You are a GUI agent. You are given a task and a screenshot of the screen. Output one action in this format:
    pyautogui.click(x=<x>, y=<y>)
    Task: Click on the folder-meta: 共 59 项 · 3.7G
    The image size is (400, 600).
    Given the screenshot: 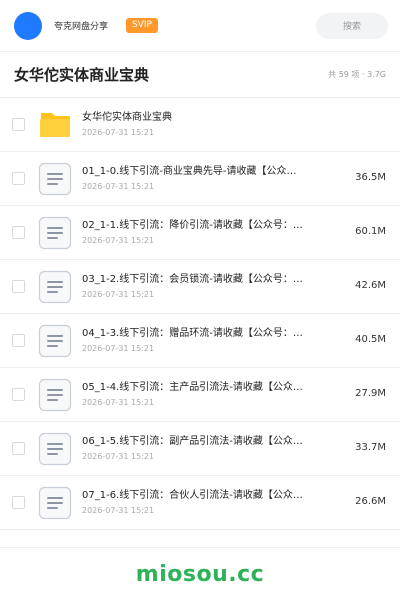 What is the action you would take?
    pyautogui.click(x=357, y=74)
    